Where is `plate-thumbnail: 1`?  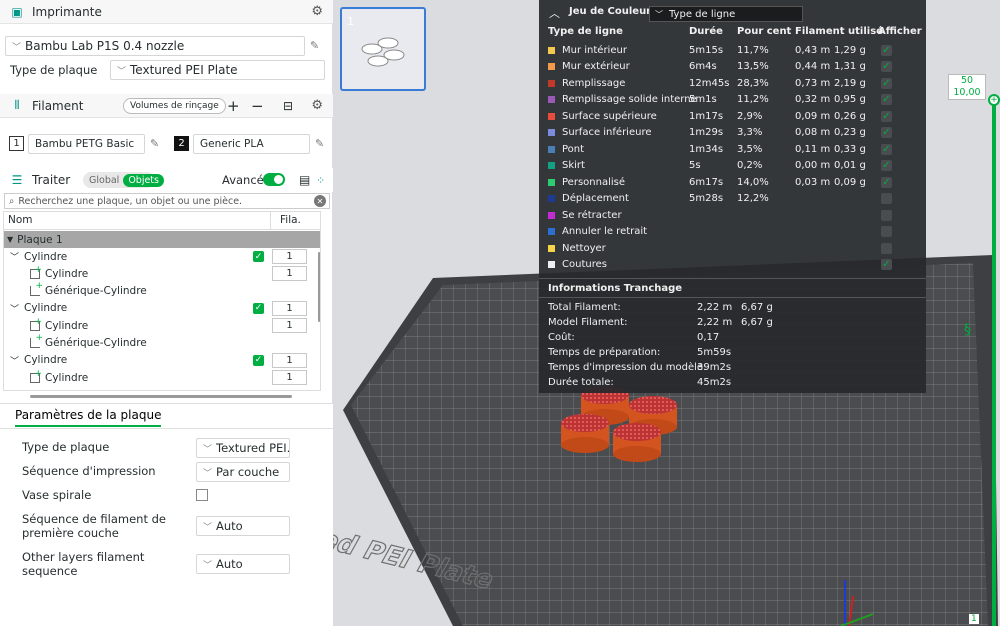
plate-thumbnail: 1 is located at coordinates (383, 49).